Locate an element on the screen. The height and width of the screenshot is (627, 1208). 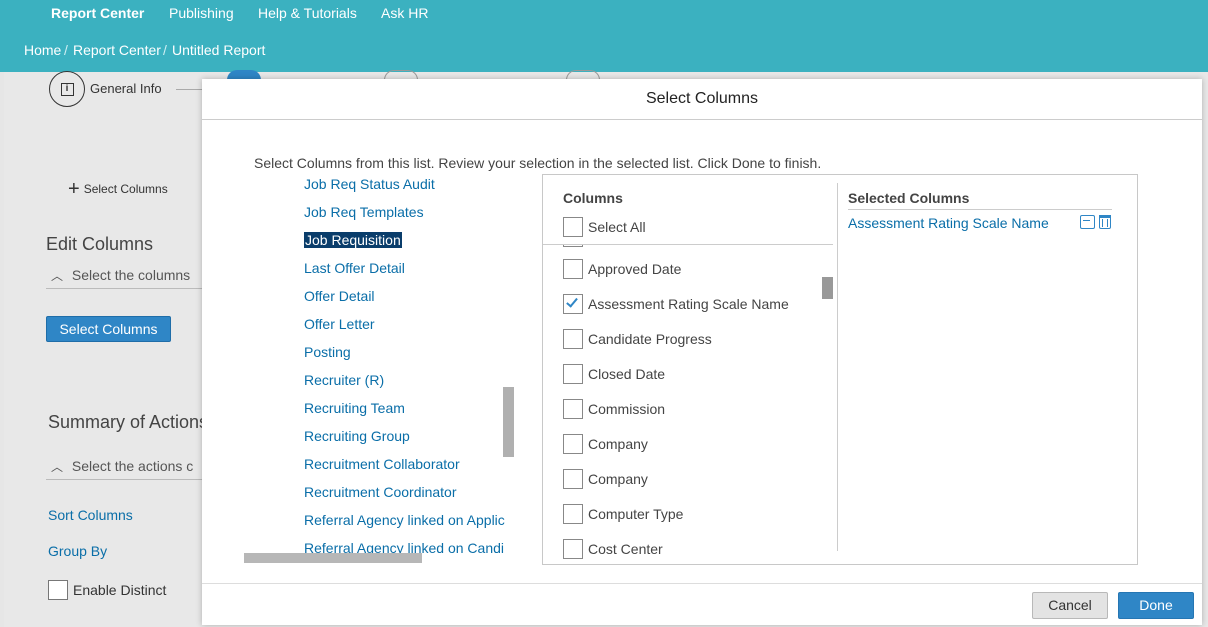
select-all-row: Select All is located at coordinates (688, 230).